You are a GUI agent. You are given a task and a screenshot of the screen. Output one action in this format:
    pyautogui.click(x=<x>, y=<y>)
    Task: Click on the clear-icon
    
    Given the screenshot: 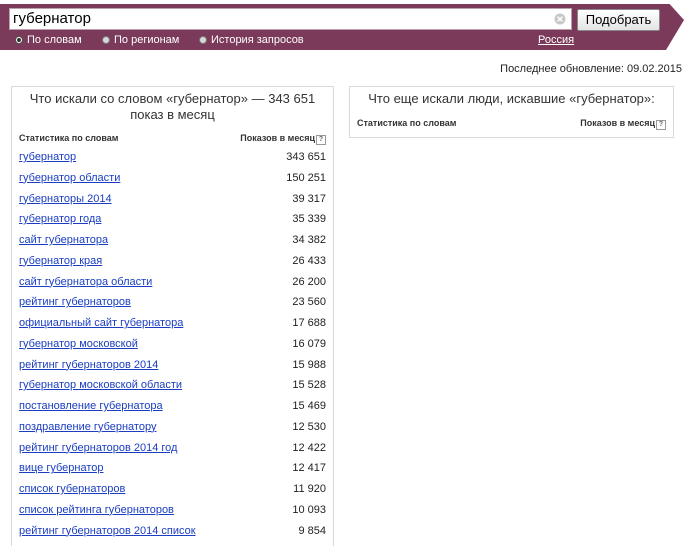 What is the action you would take?
    pyautogui.click(x=560, y=19)
    